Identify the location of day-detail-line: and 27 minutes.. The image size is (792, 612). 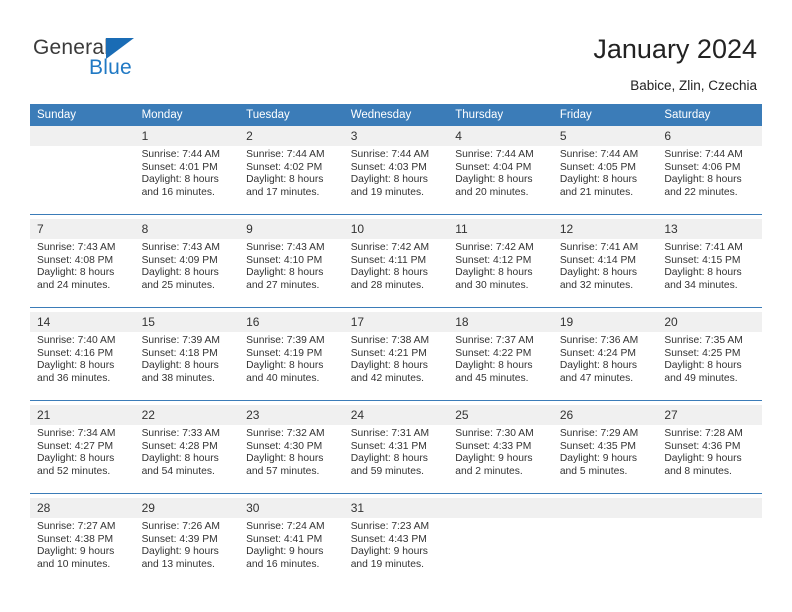
(283, 285).